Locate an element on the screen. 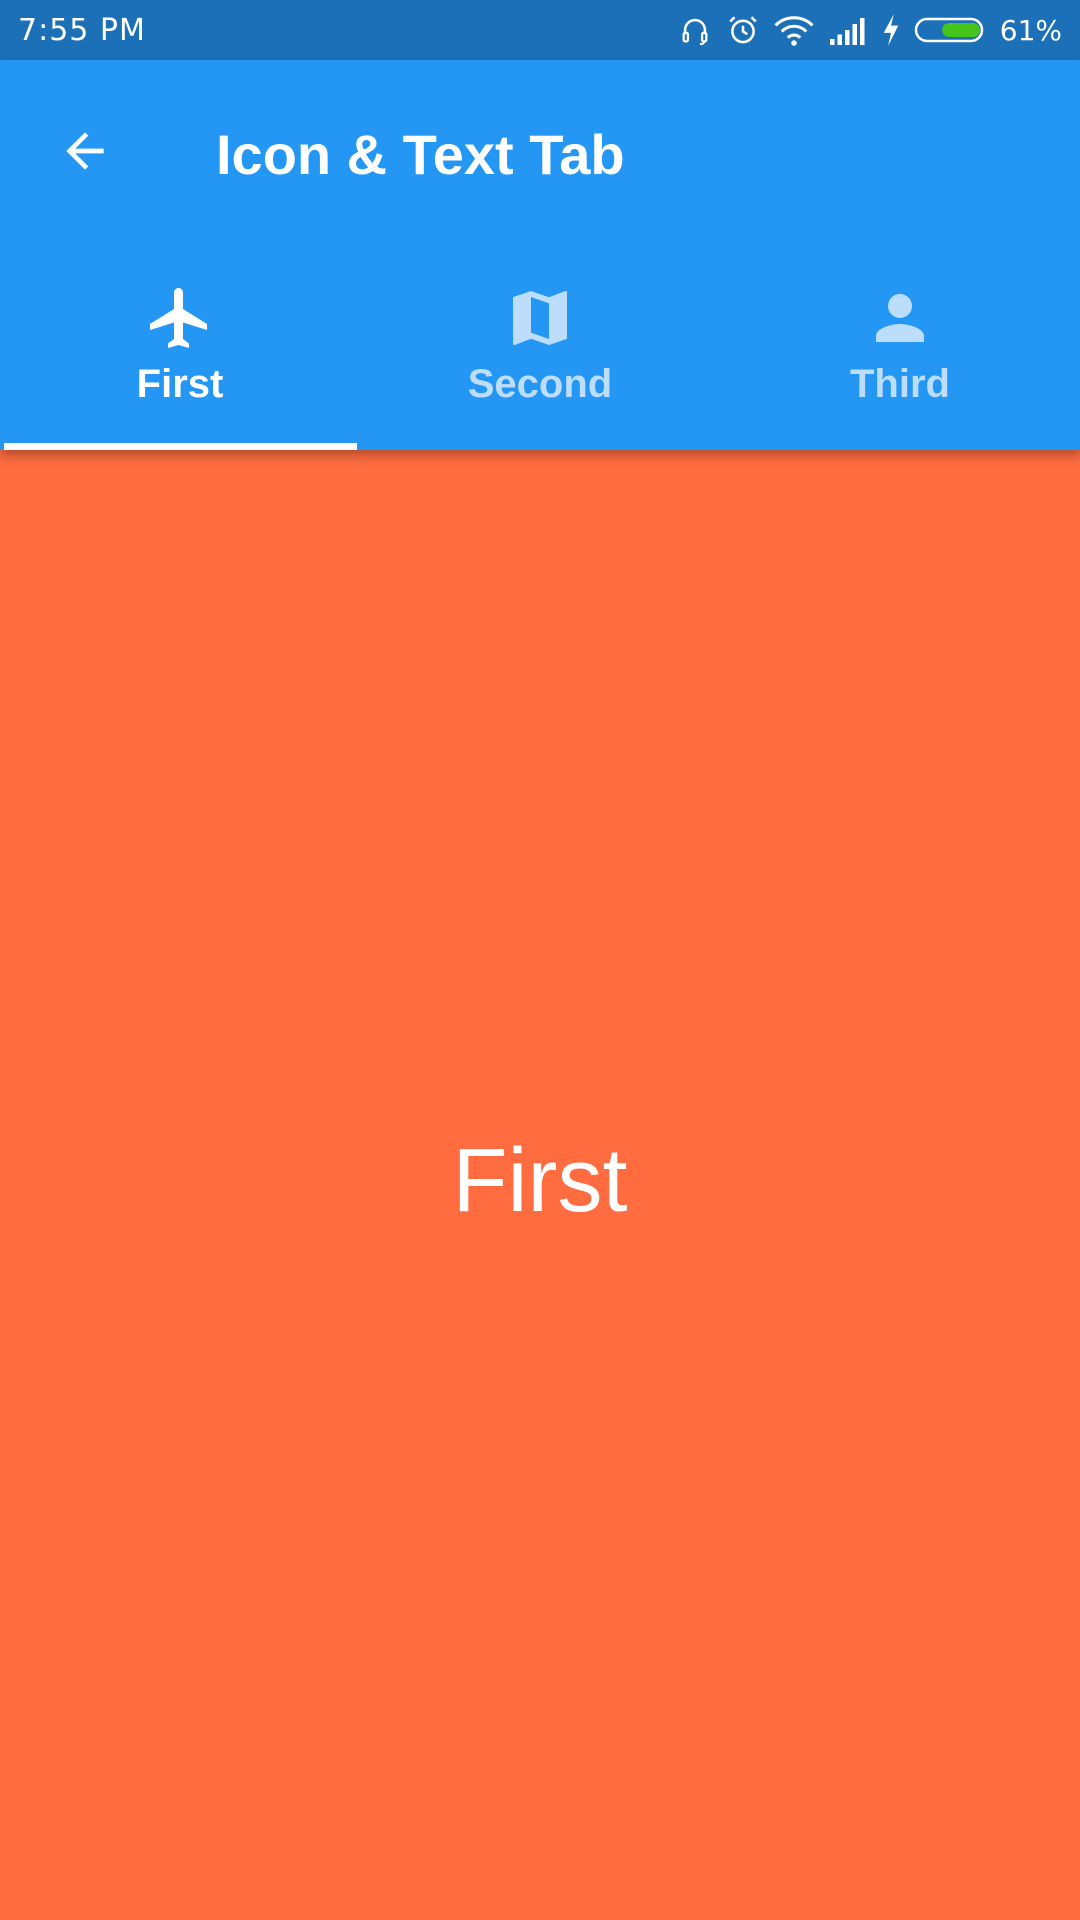 This screenshot has height=1920, width=1080. person-icon is located at coordinates (900, 318).